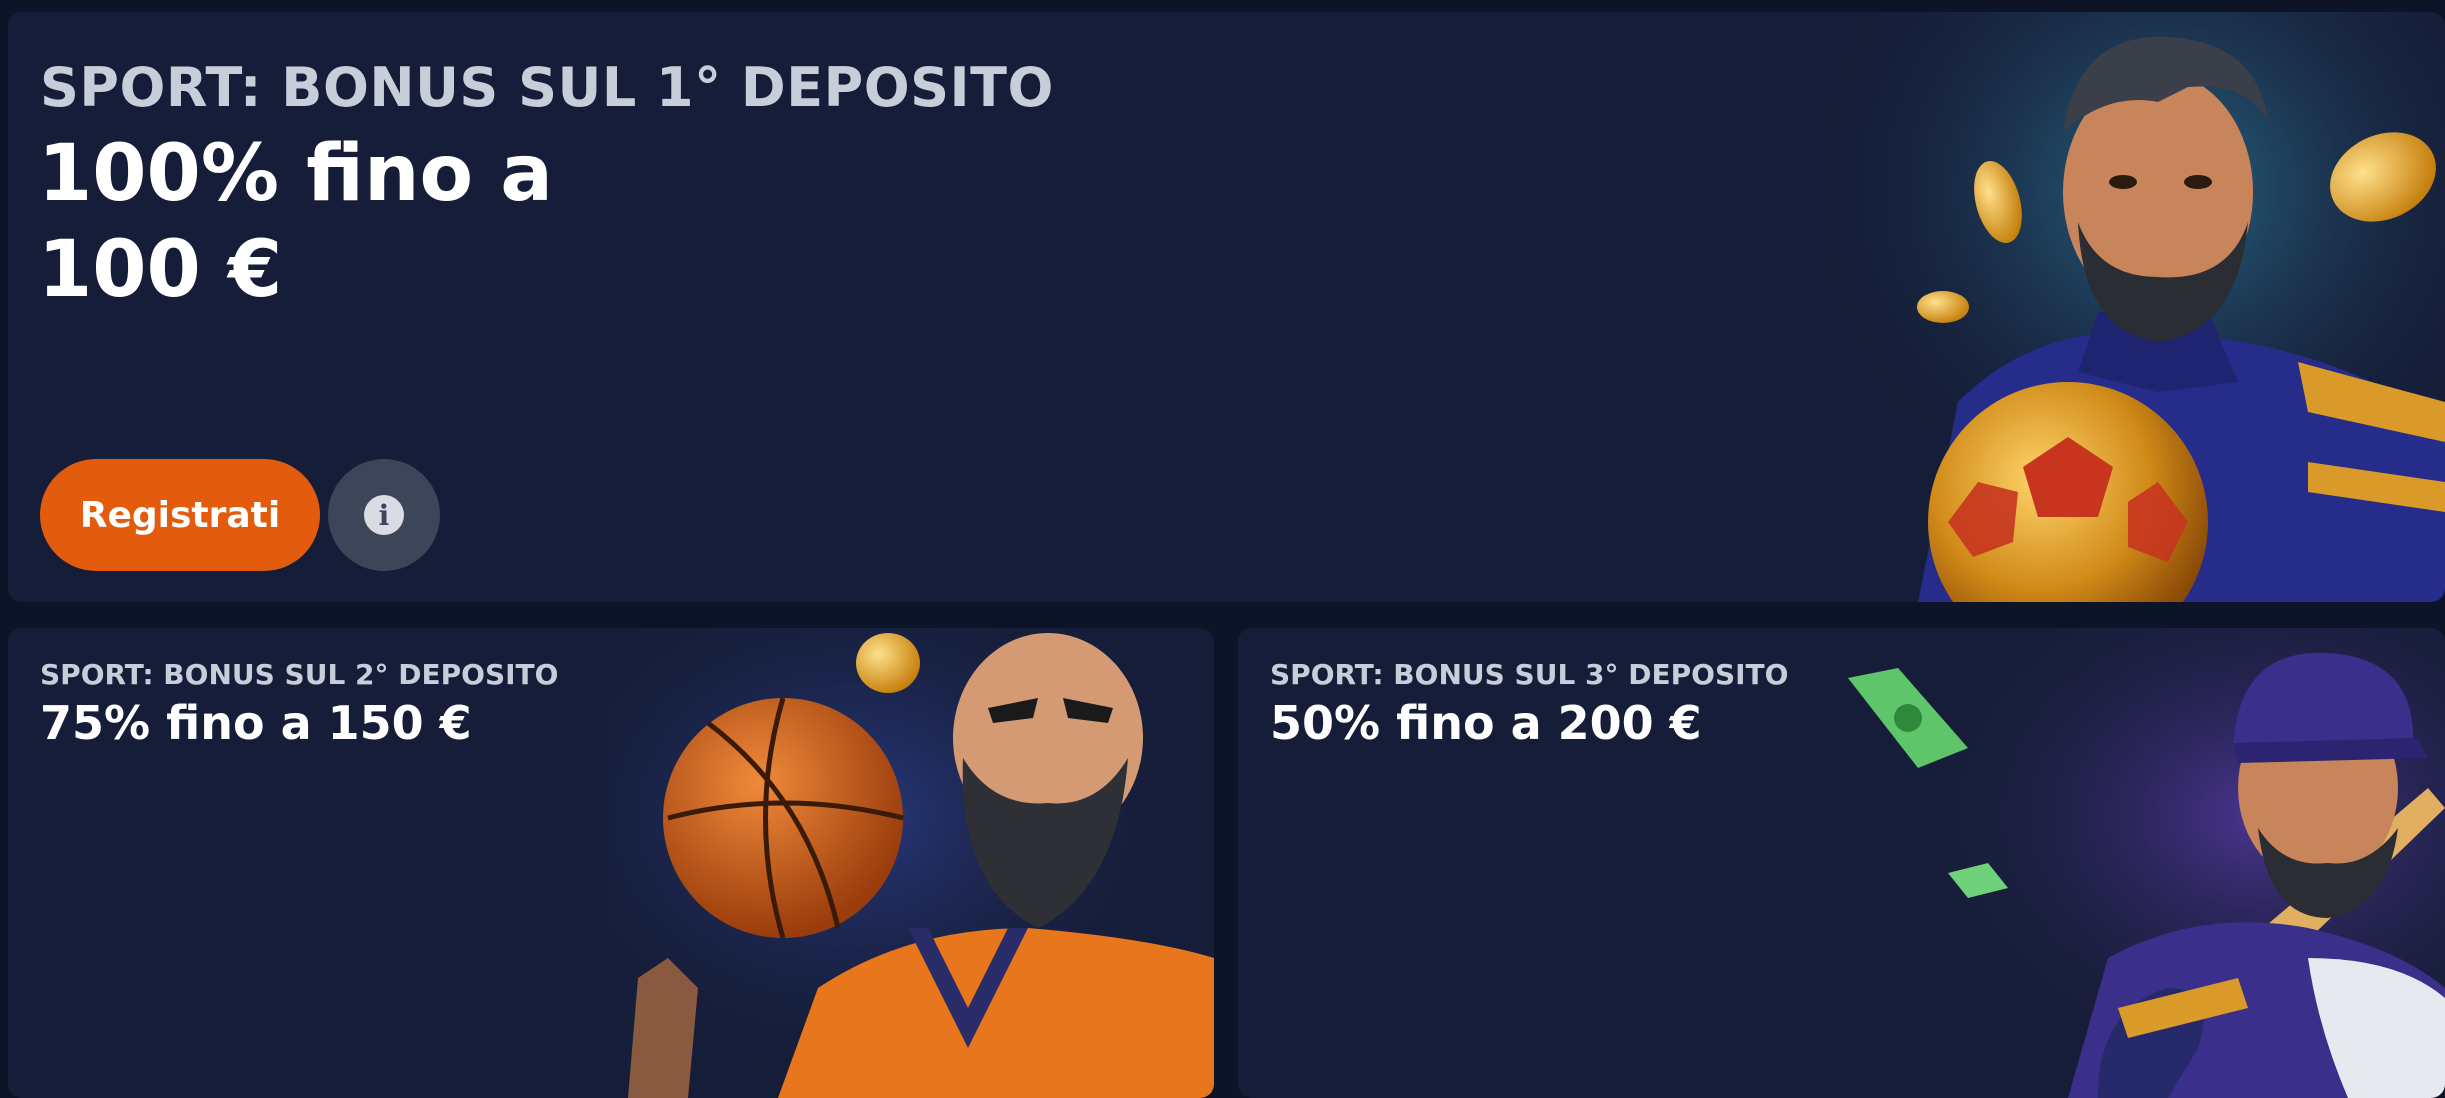 This screenshot has height=1098, width=2445. What do you see at coordinates (160, 270) in the screenshot?
I see `promo-headline-line2: 100 €` at bounding box center [160, 270].